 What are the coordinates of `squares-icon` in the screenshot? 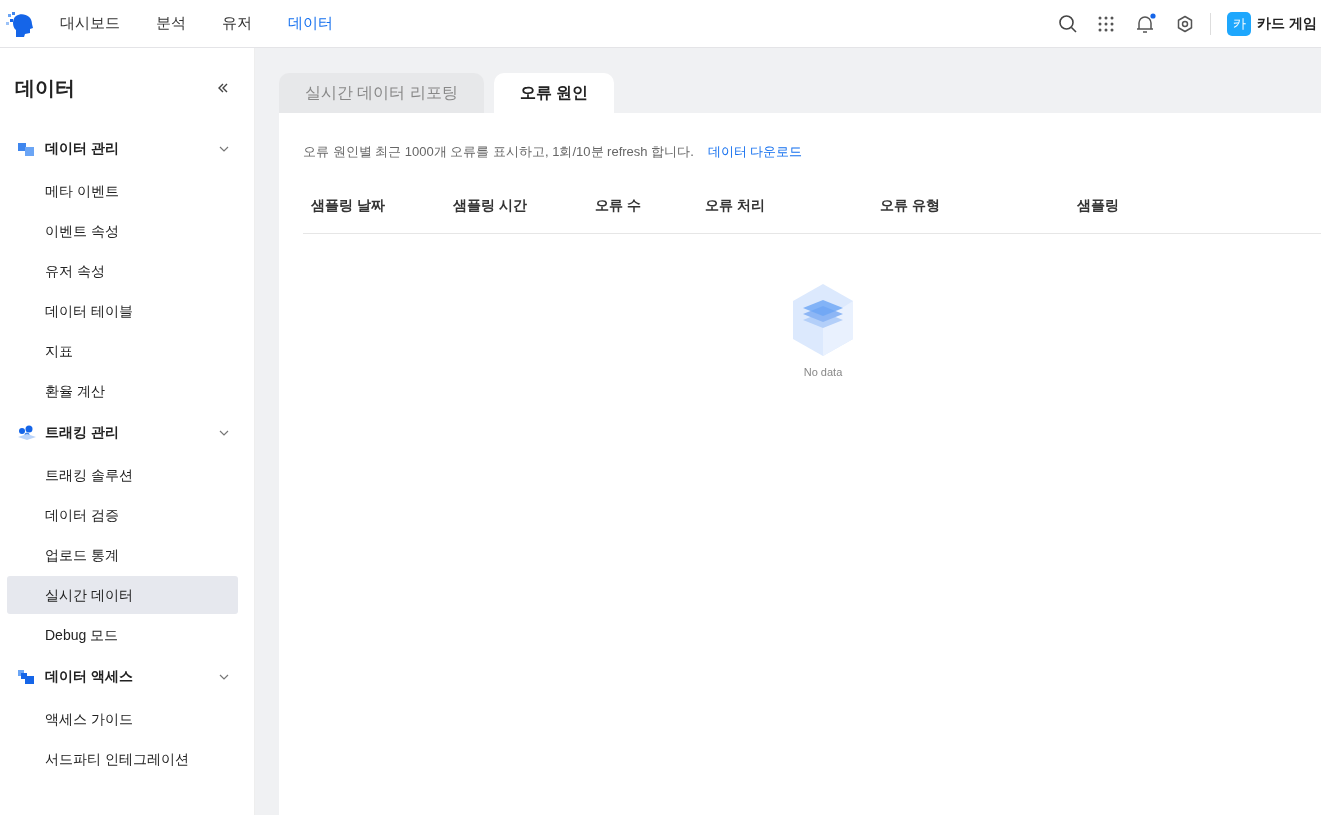 It's located at (27, 677).